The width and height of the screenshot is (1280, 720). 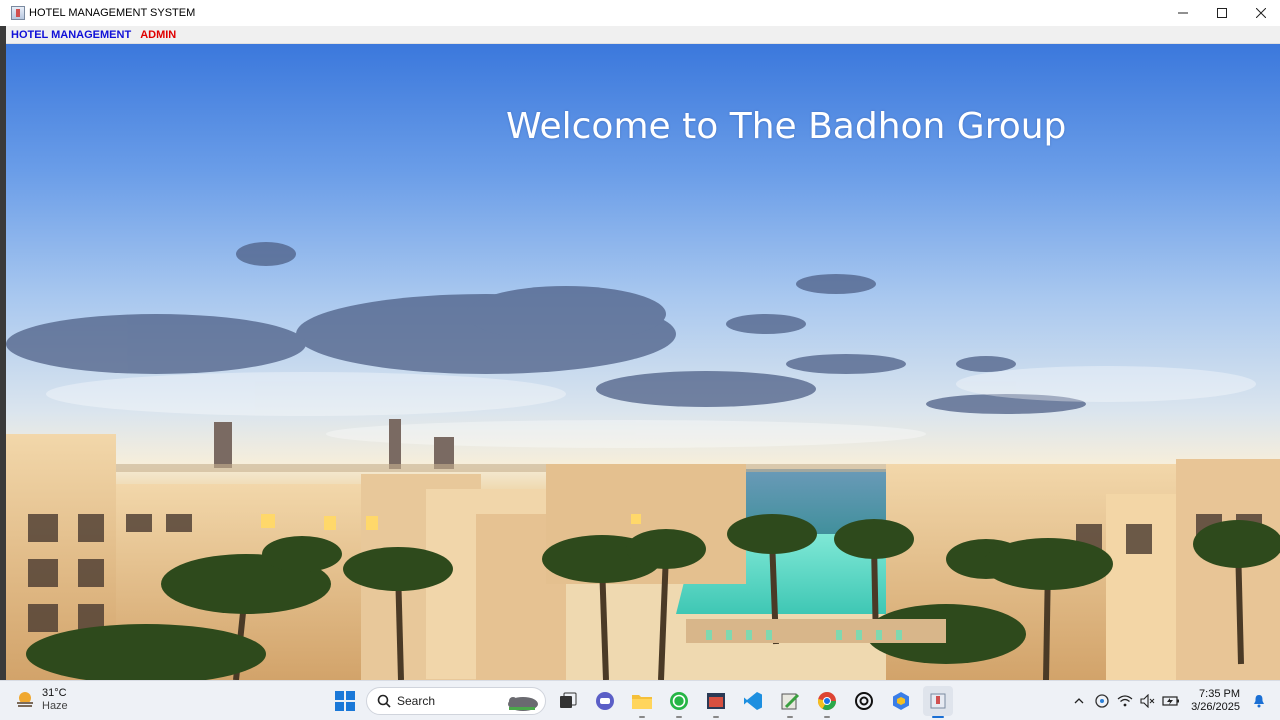 I want to click on battery-charging-icon, so click(x=1171, y=700).